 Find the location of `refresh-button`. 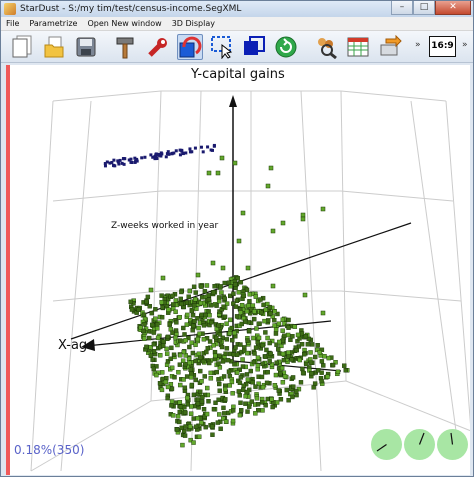

refresh-button is located at coordinates (286, 47).